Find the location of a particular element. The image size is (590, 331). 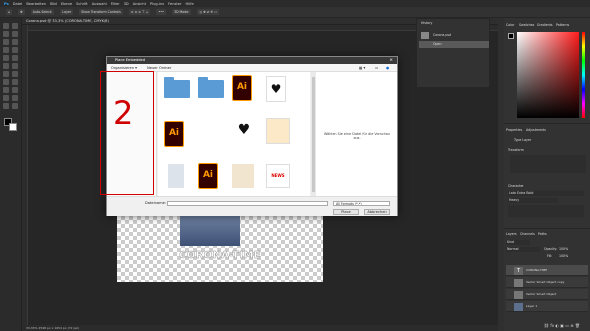

background-color-swatch is located at coordinates (13, 127).